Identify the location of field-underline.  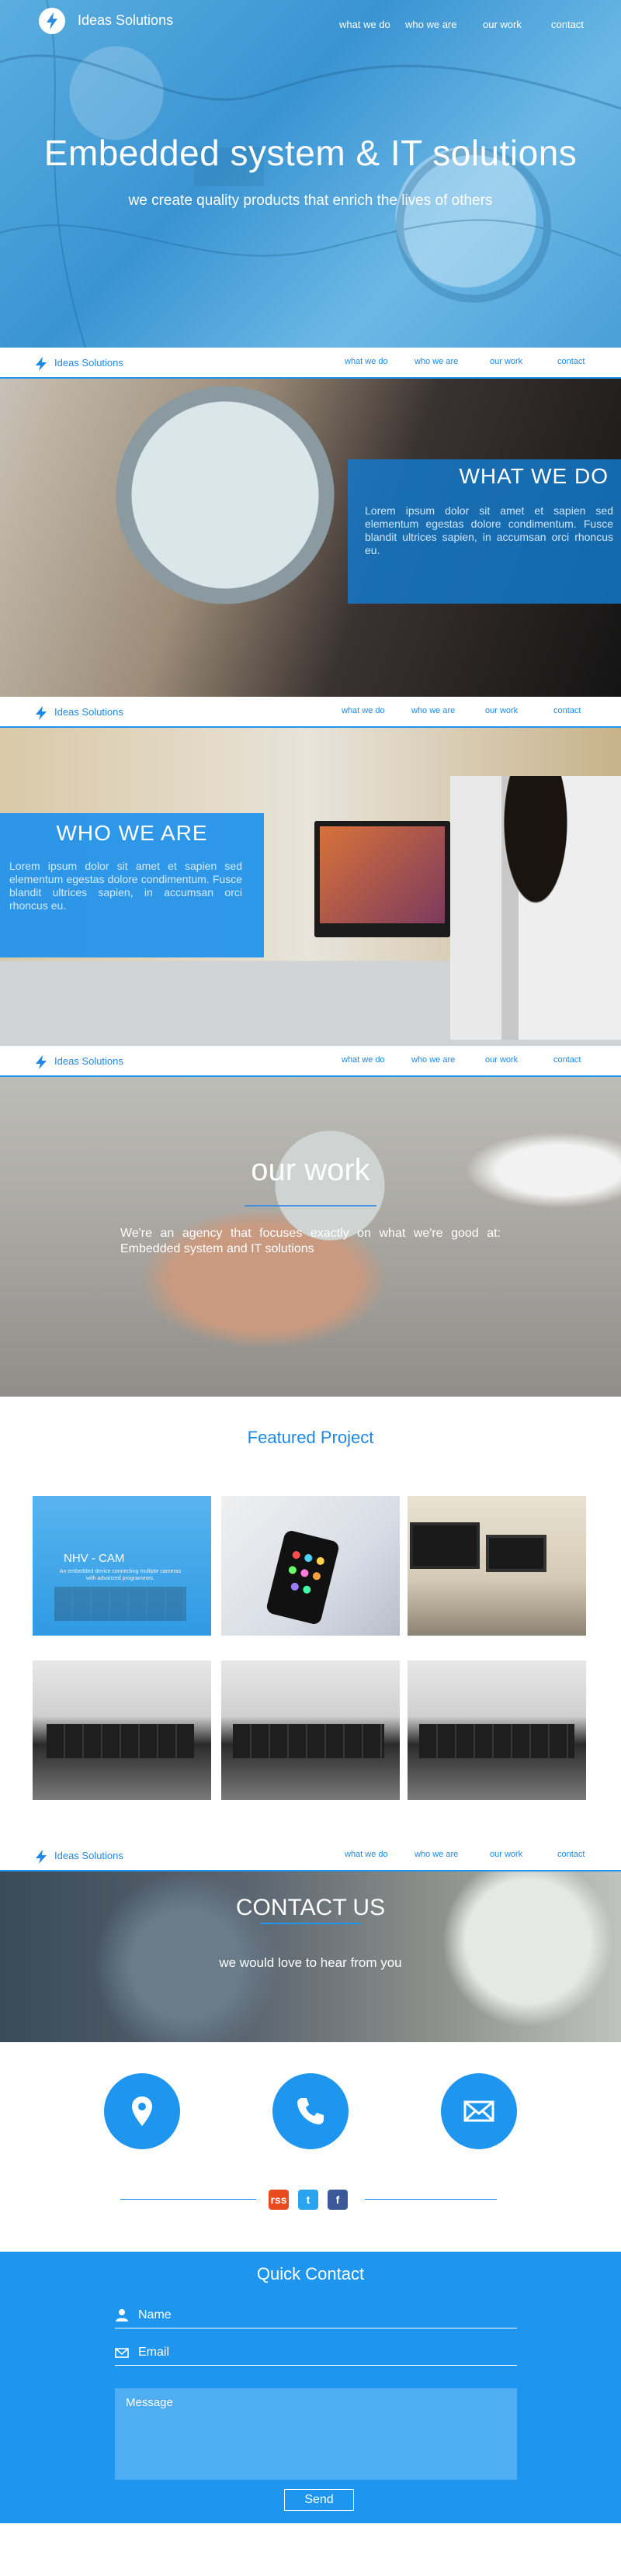
(316, 2365).